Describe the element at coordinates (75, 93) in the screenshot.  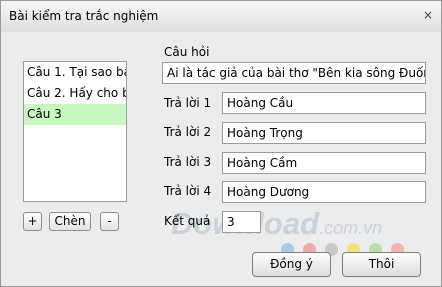
I see `list-item-question-2: Câu 2. Hấy cho bi` at that location.